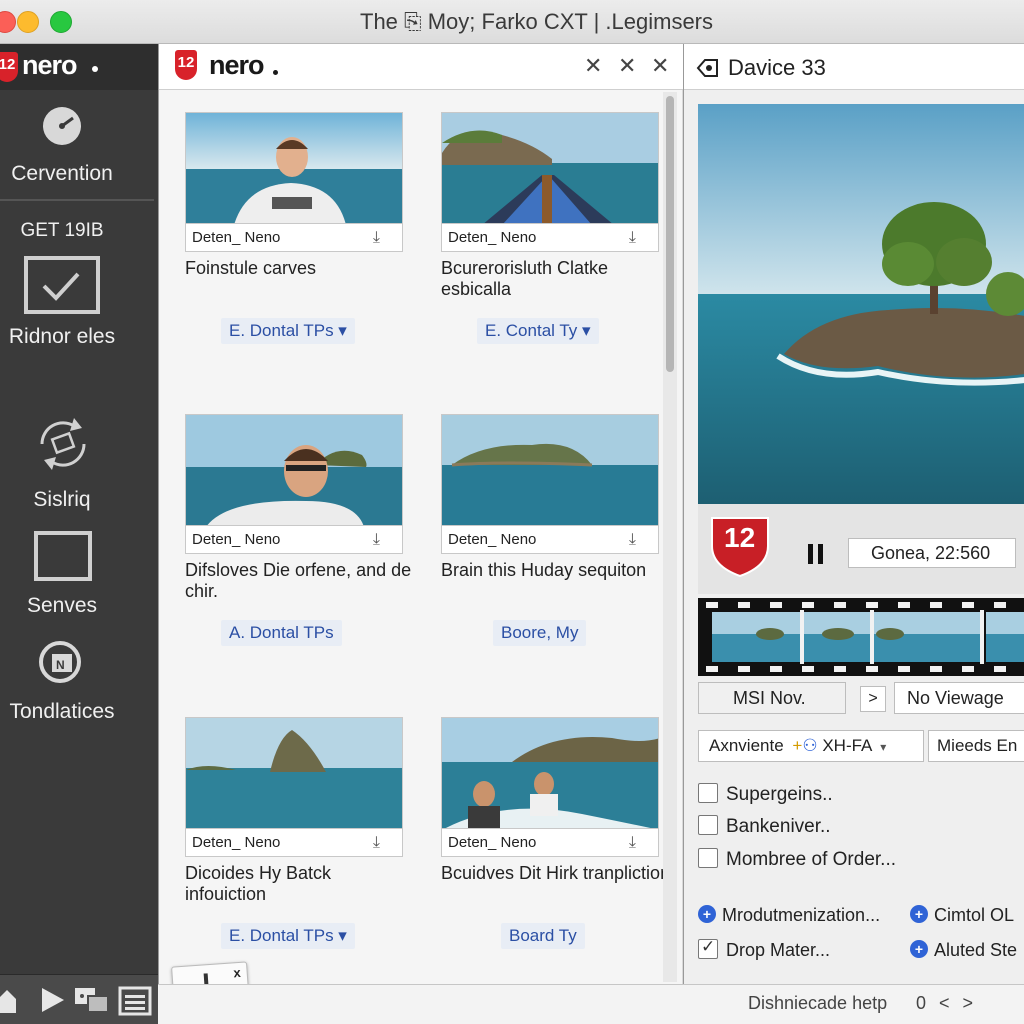 This screenshot has height=1024, width=1024. What do you see at coordinates (281, 633) in the screenshot?
I see `media-card-dropdown: A. Dontal TPs` at bounding box center [281, 633].